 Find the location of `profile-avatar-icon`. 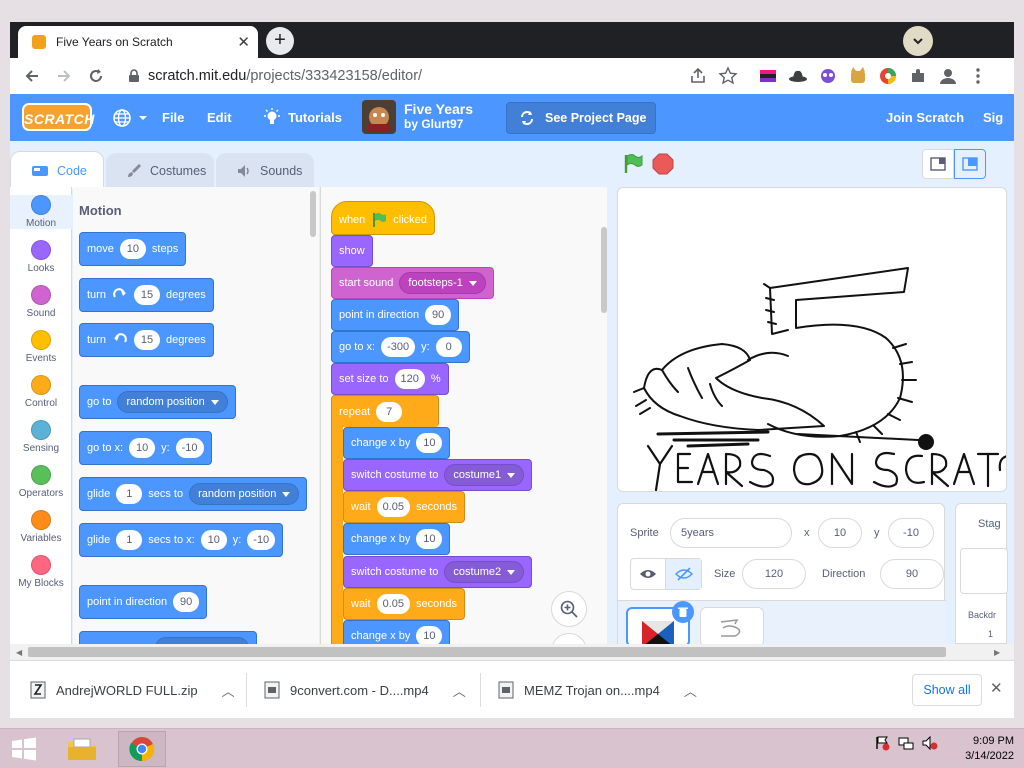

profile-avatar-icon is located at coordinates (948, 76).